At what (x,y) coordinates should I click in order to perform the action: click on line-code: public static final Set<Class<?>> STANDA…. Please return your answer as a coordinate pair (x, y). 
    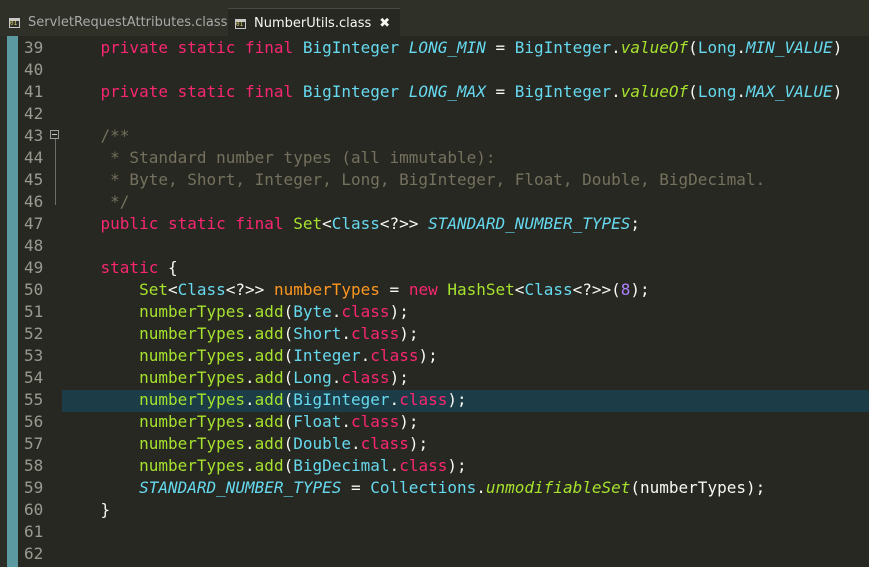
    Looking at the image, I should click on (351, 224).